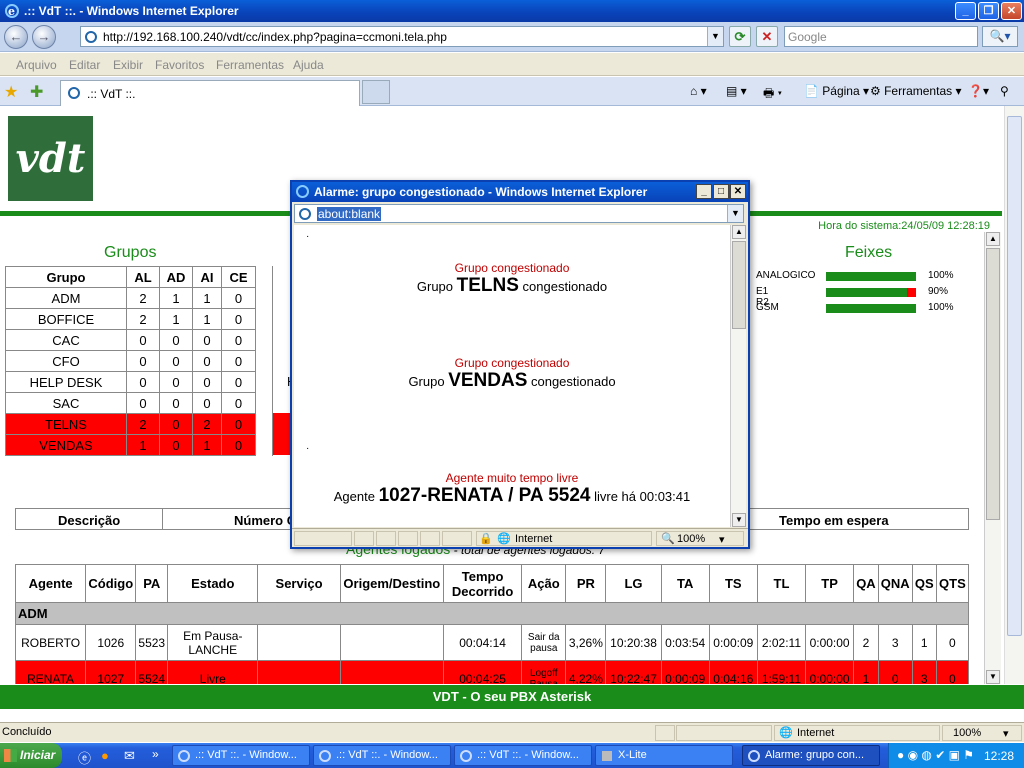  I want to click on agent-service, so click(299, 672).